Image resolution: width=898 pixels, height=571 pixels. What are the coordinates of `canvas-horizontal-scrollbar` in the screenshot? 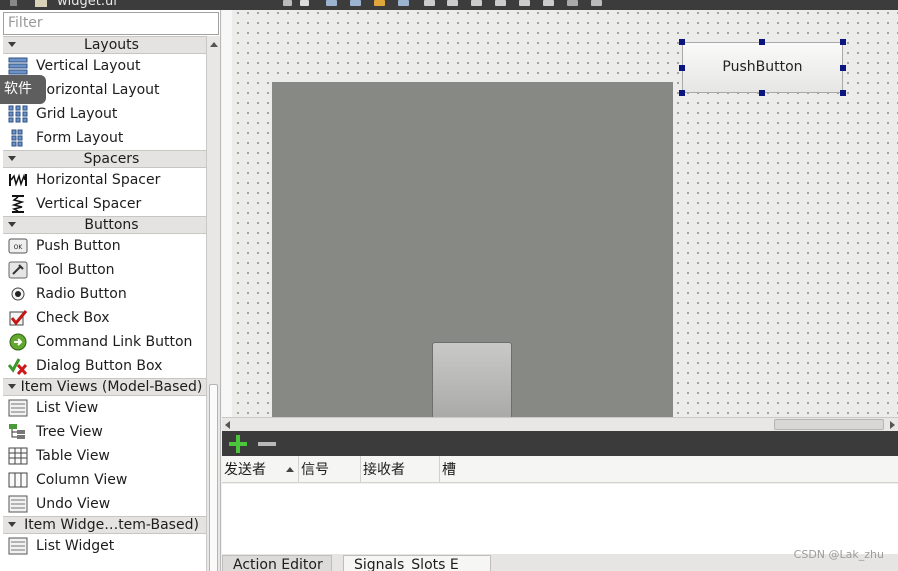 It's located at (560, 424).